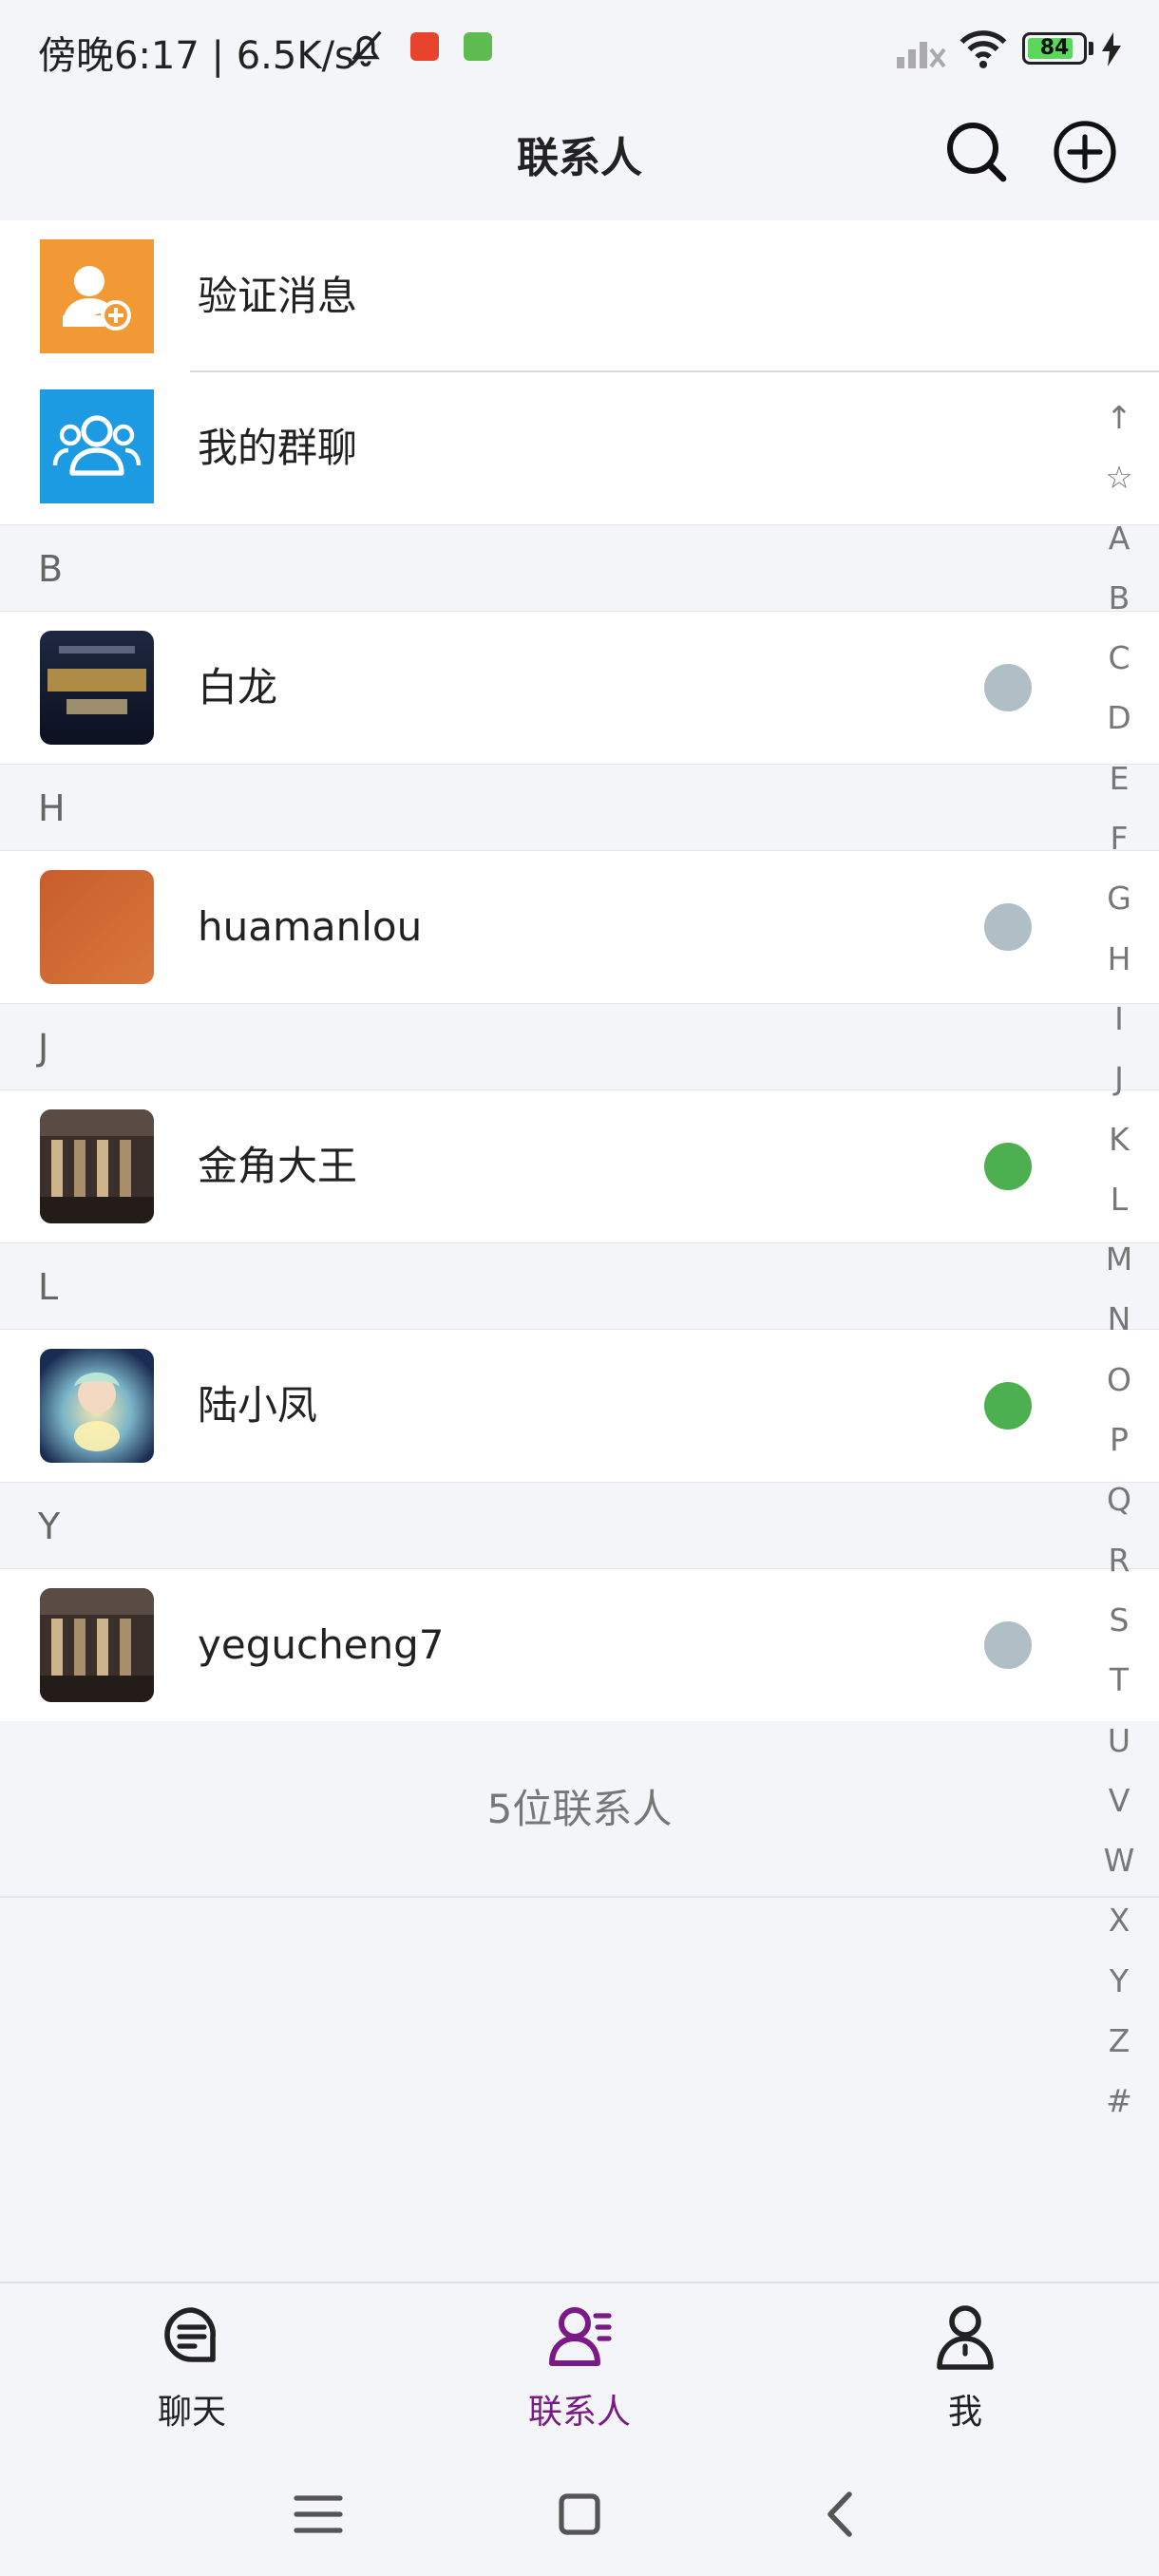 The width and height of the screenshot is (1159, 2576). I want to click on contact-name: huamanlou, so click(310, 926).